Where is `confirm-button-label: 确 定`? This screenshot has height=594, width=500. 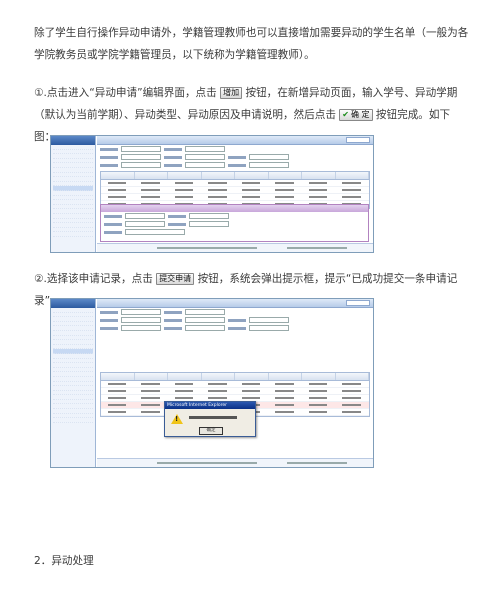
confirm-button-label: 确 定 is located at coordinates (360, 114).